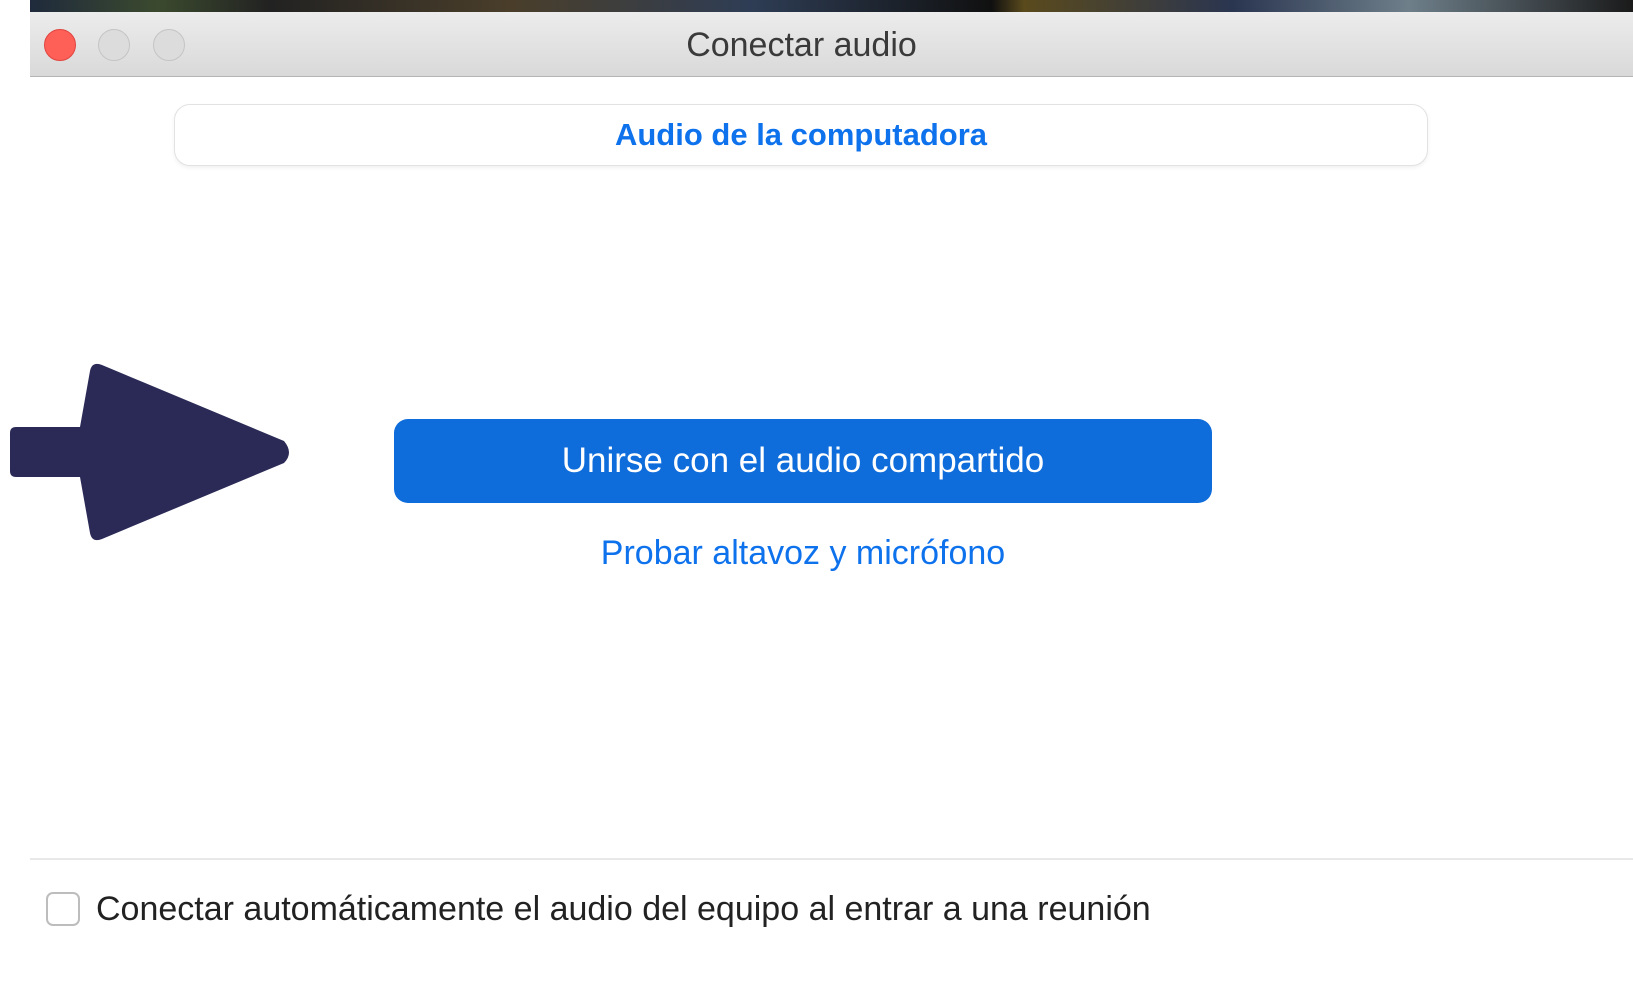 The width and height of the screenshot is (1633, 992). What do you see at coordinates (803, 461) in the screenshot?
I see `join-with-audio-button: Unirse con el audio compartido` at bounding box center [803, 461].